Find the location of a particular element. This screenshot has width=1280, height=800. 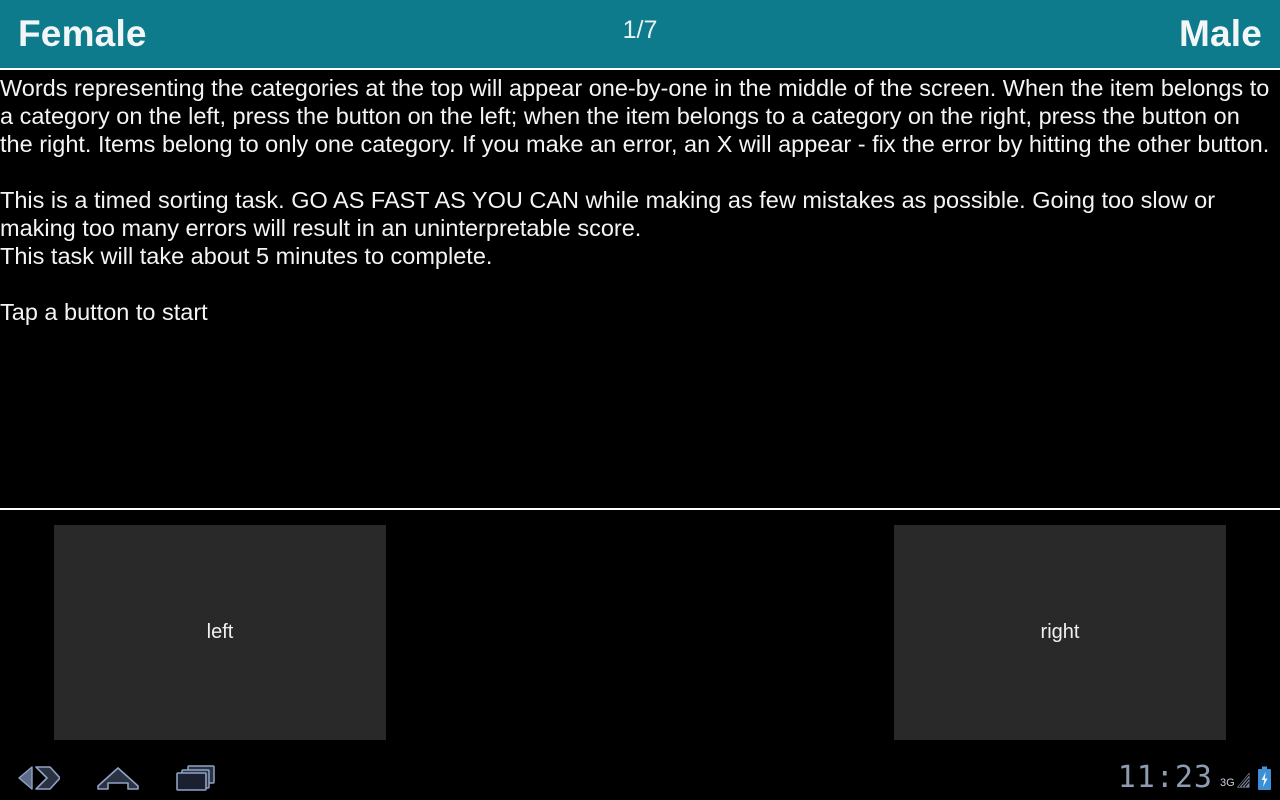

home-icon is located at coordinates (118, 778).